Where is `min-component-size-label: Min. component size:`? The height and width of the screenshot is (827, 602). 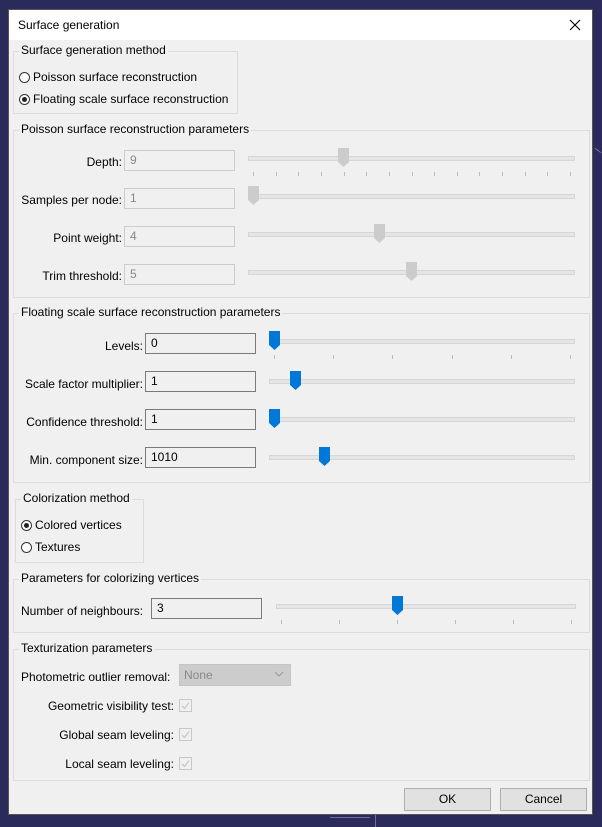 min-component-size-label: Min. component size: is located at coordinates (86, 460).